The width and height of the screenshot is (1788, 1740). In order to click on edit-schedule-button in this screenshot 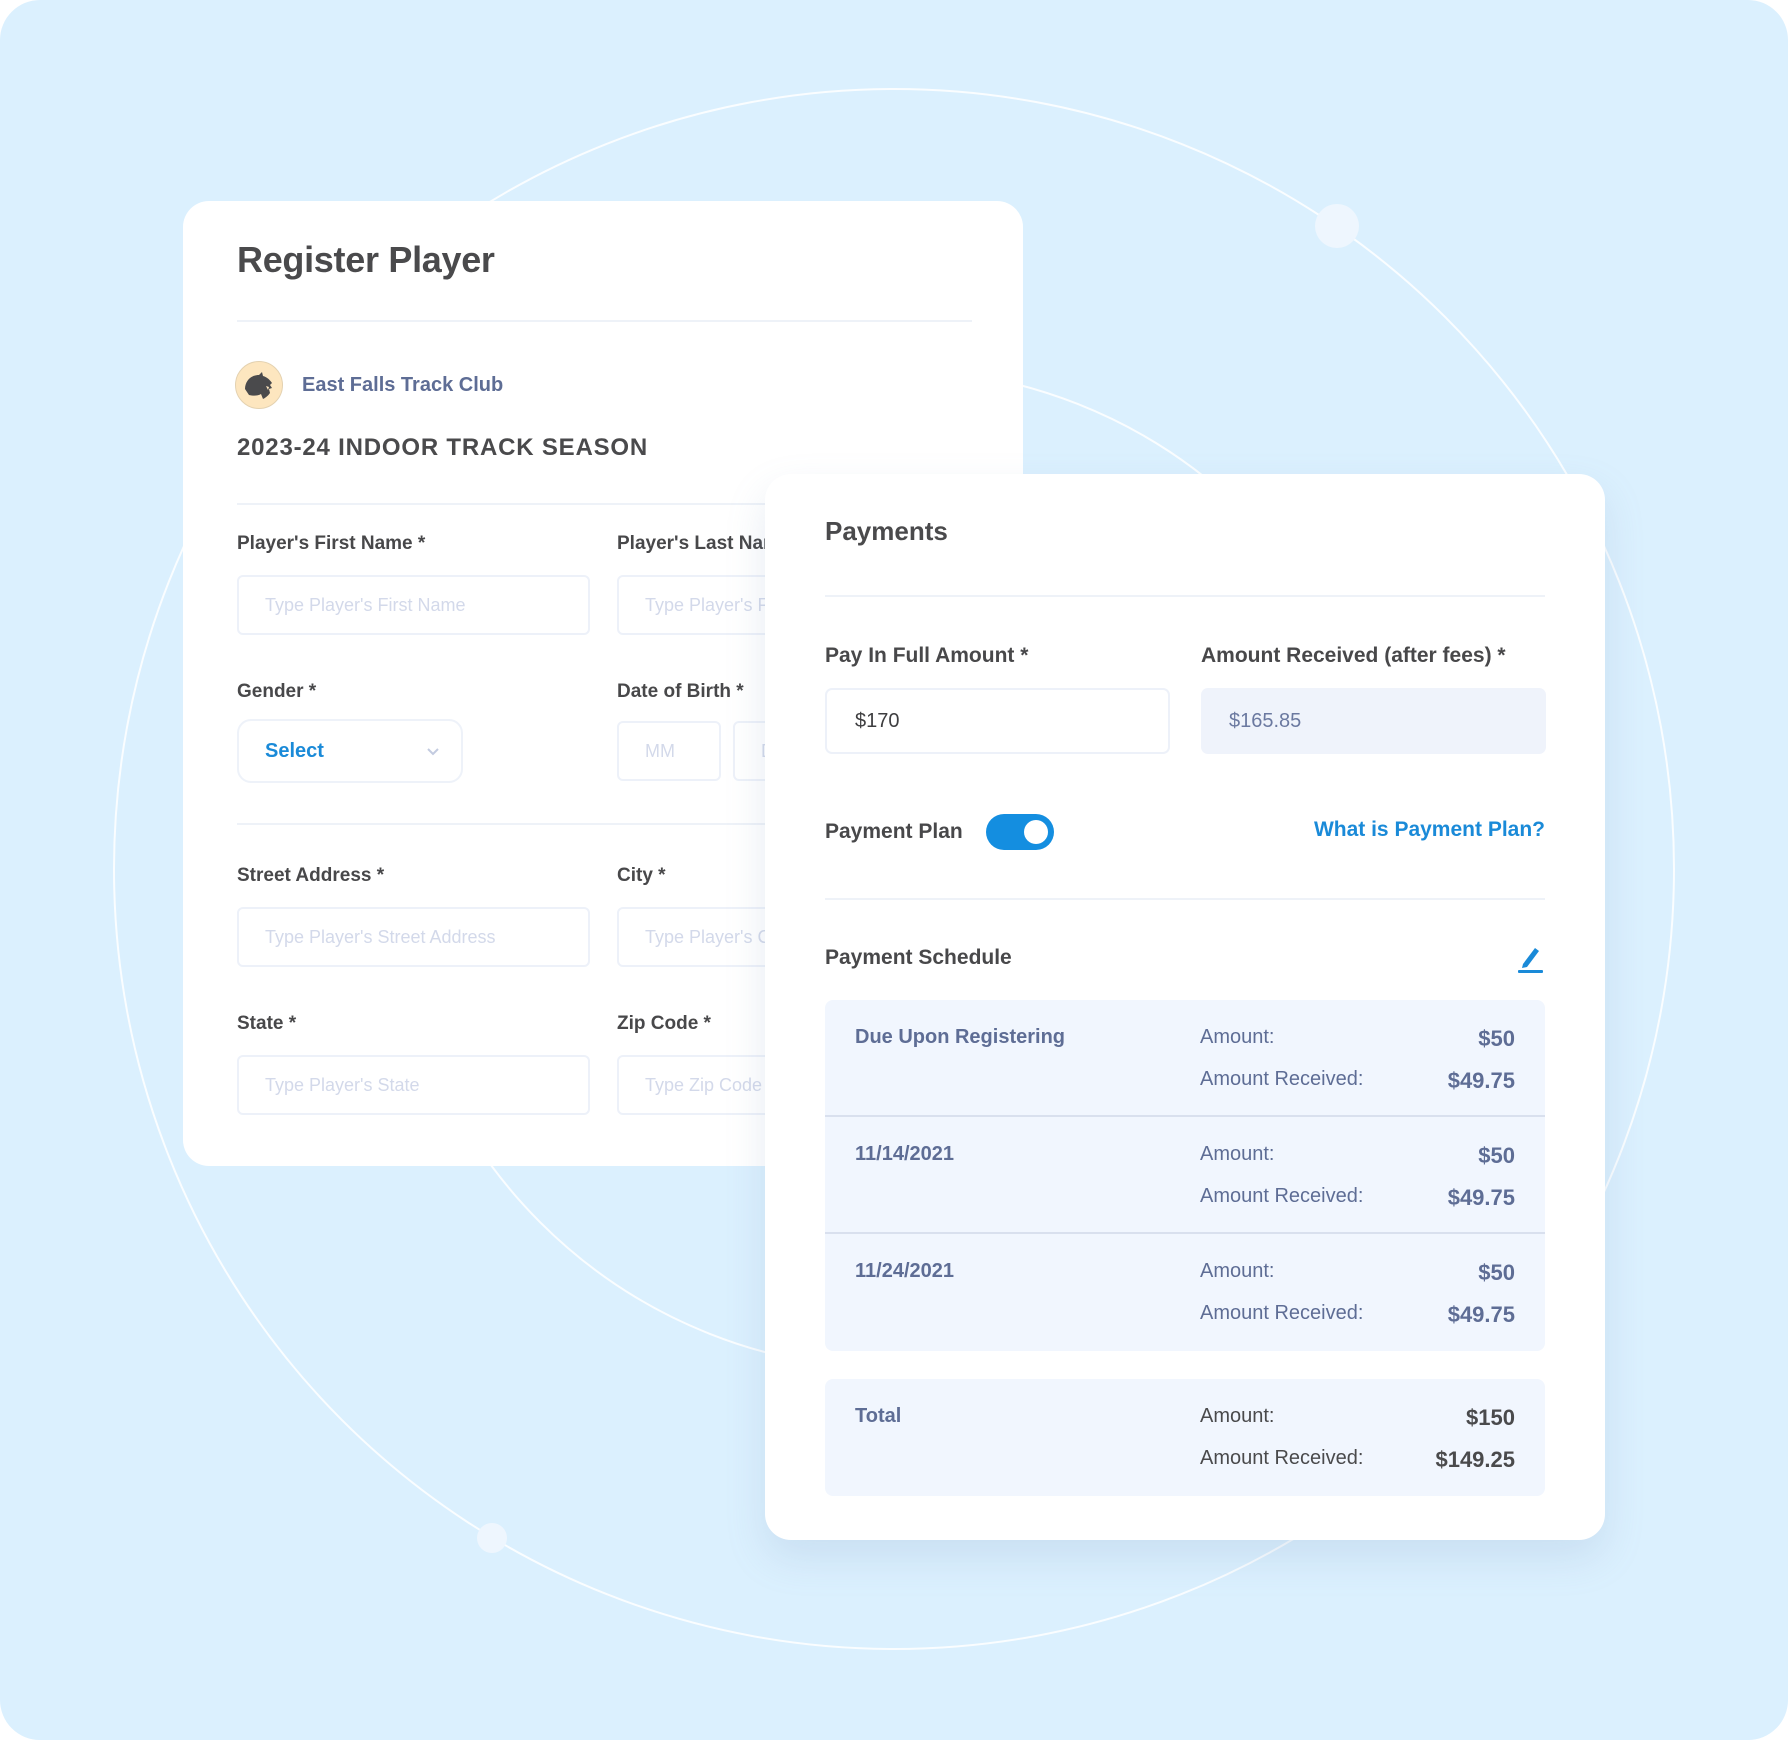, I will do `click(1530, 958)`.